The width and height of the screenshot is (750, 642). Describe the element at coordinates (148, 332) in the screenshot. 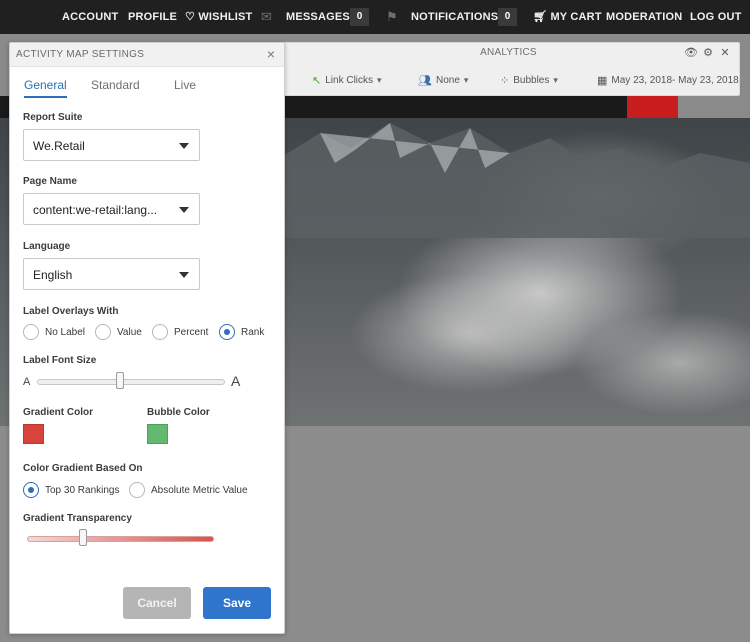

I see `label-overlays-radio-group: No Label Value Percent Rank` at that location.